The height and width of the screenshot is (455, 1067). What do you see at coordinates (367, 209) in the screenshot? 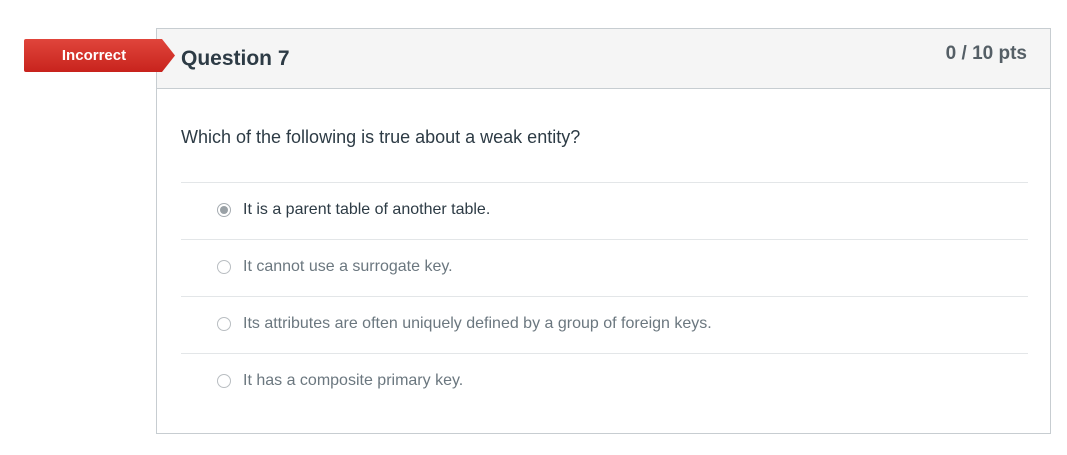
I see `answer-label: It is a parent table of another table.` at bounding box center [367, 209].